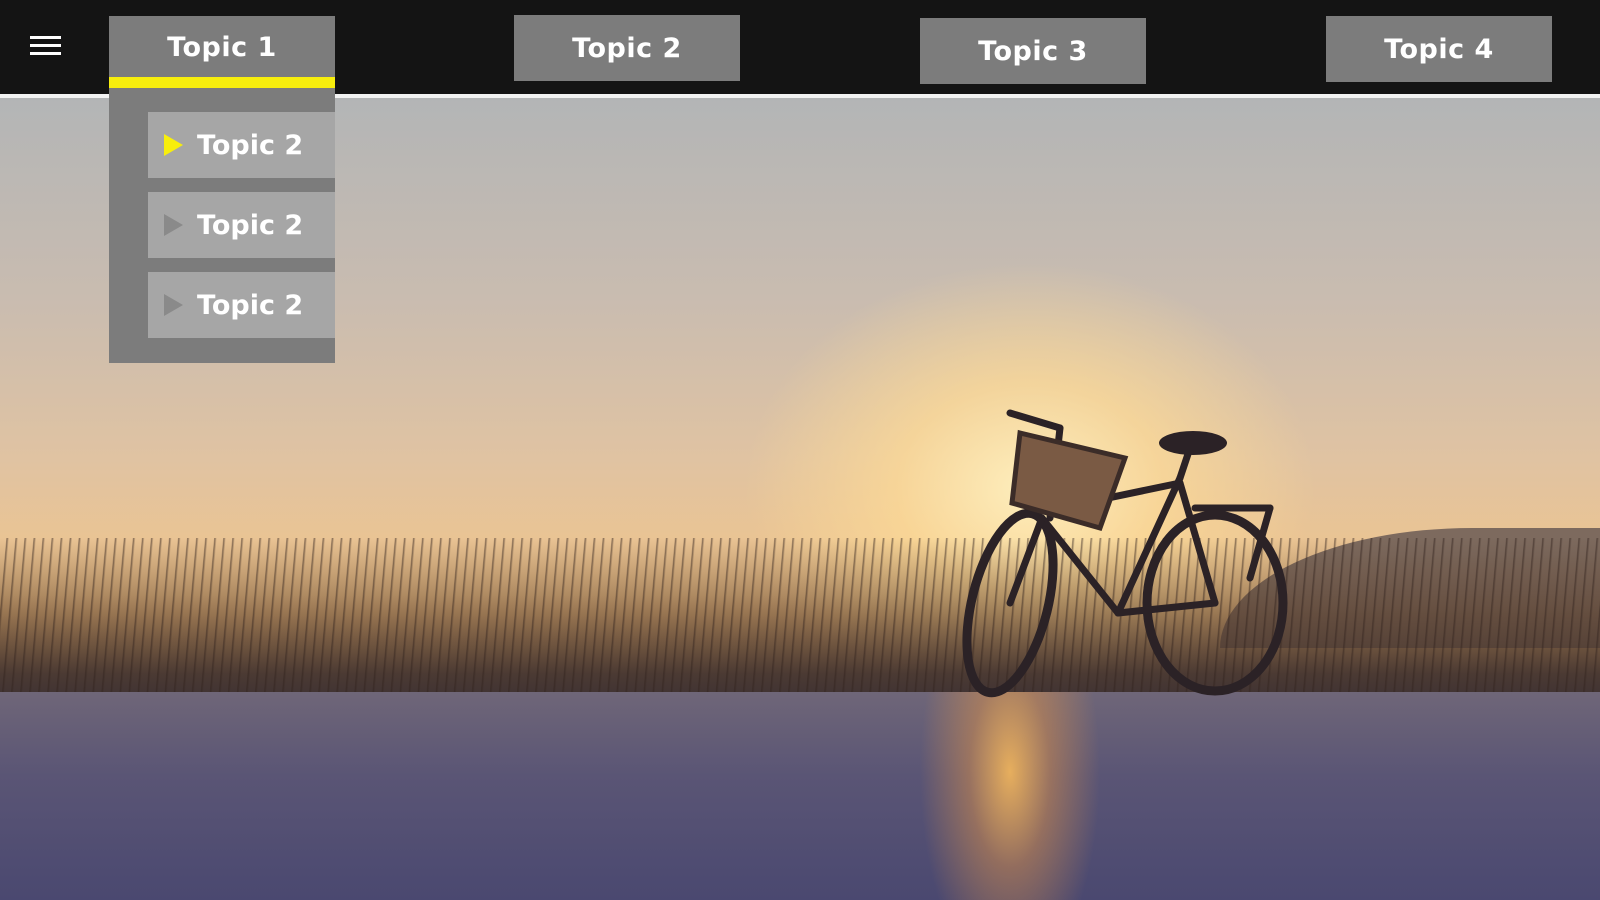 This screenshot has width=1600, height=900. What do you see at coordinates (1125, 553) in the screenshot?
I see `bicycle-silhouette` at bounding box center [1125, 553].